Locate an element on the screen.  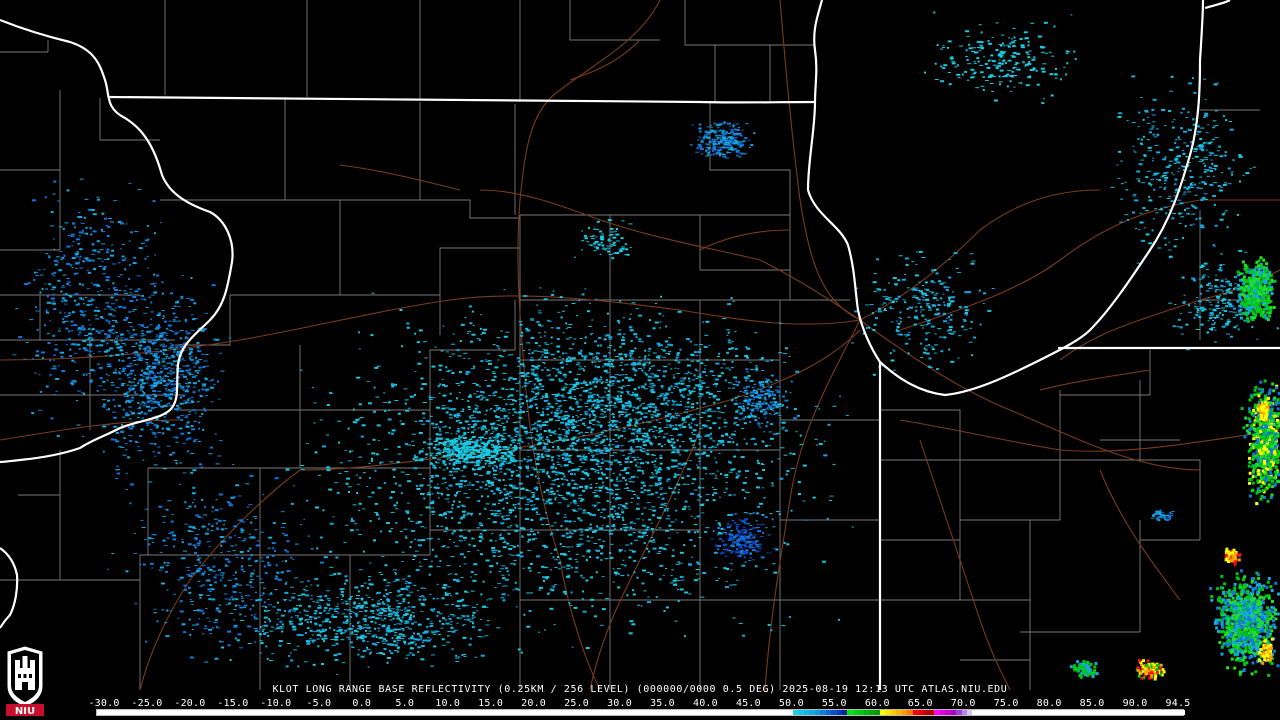
scale-tick-label: 35.0 is located at coordinates (662, 703).